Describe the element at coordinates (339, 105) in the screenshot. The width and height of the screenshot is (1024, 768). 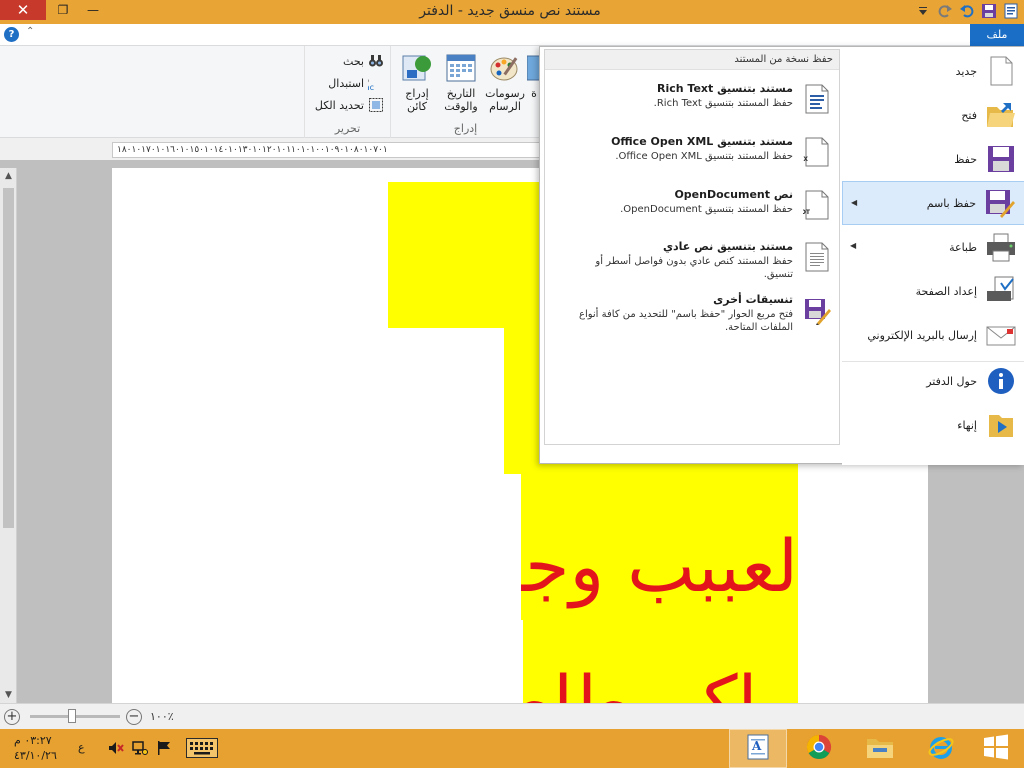
I see `select-all-label: تحديد الكل` at that location.